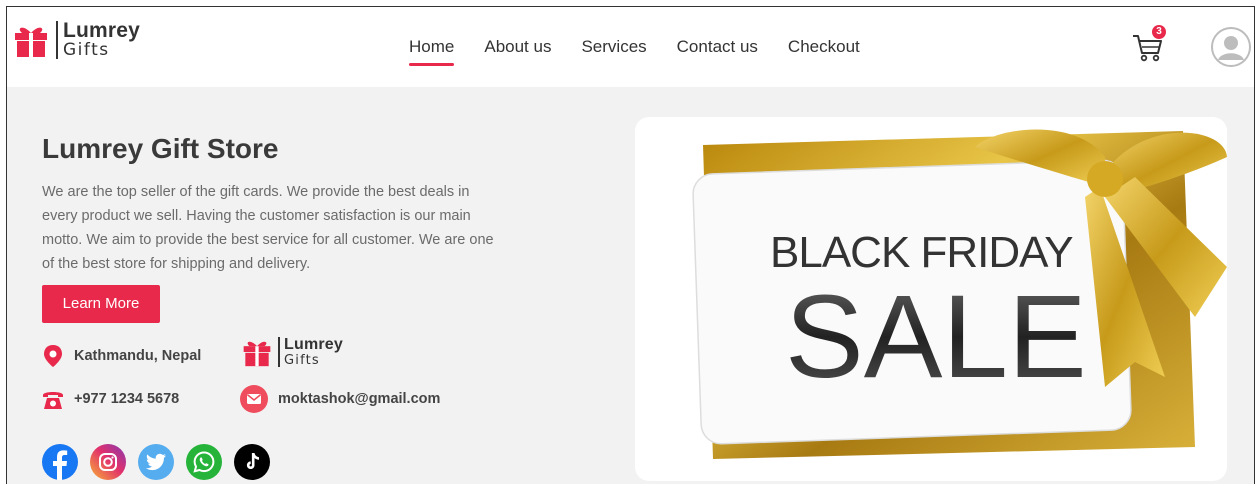 The image size is (1257, 486). What do you see at coordinates (160, 148) in the screenshot?
I see `hero-title: Lumrey Gift Store` at bounding box center [160, 148].